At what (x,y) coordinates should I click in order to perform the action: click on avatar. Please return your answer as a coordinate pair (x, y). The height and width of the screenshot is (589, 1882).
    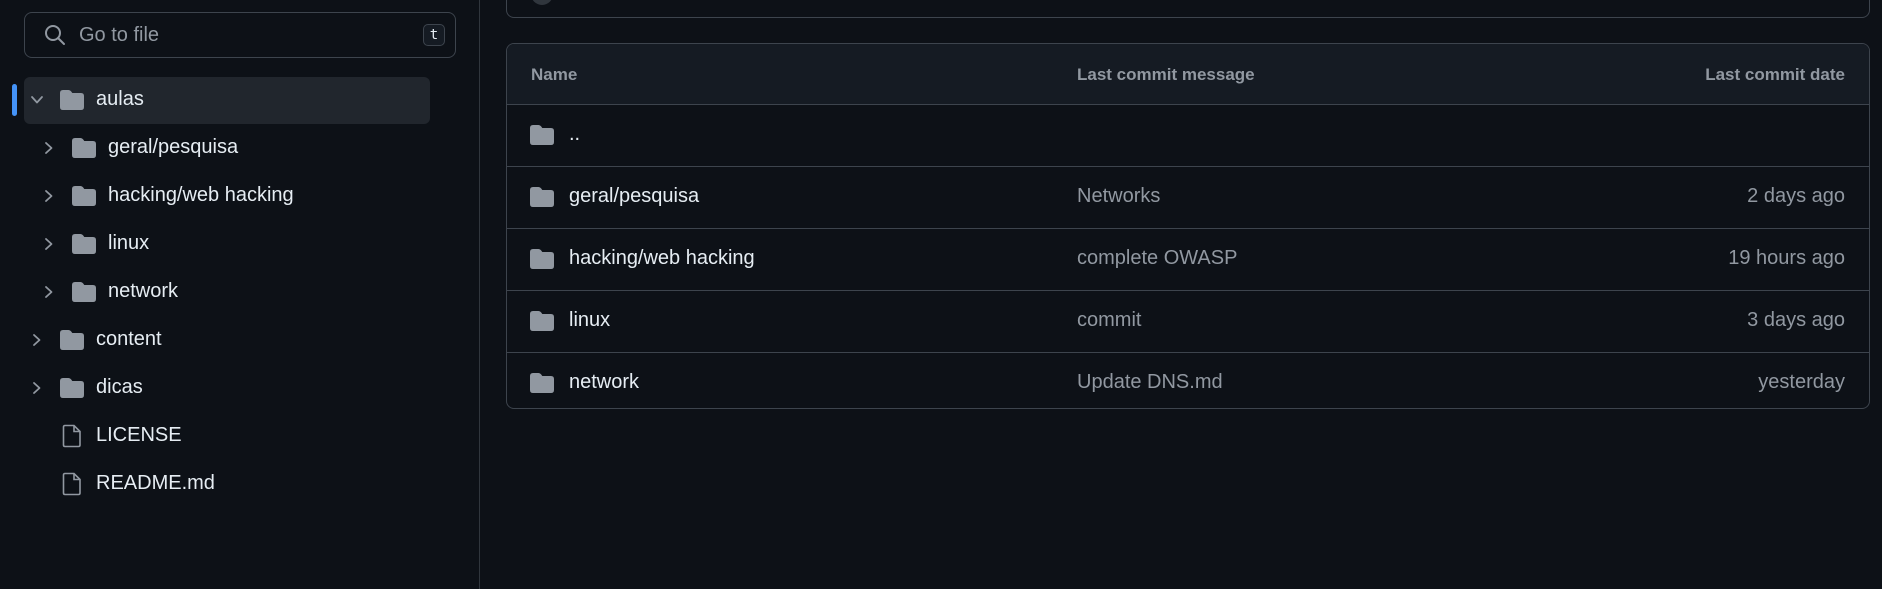
    Looking at the image, I should click on (542, 2).